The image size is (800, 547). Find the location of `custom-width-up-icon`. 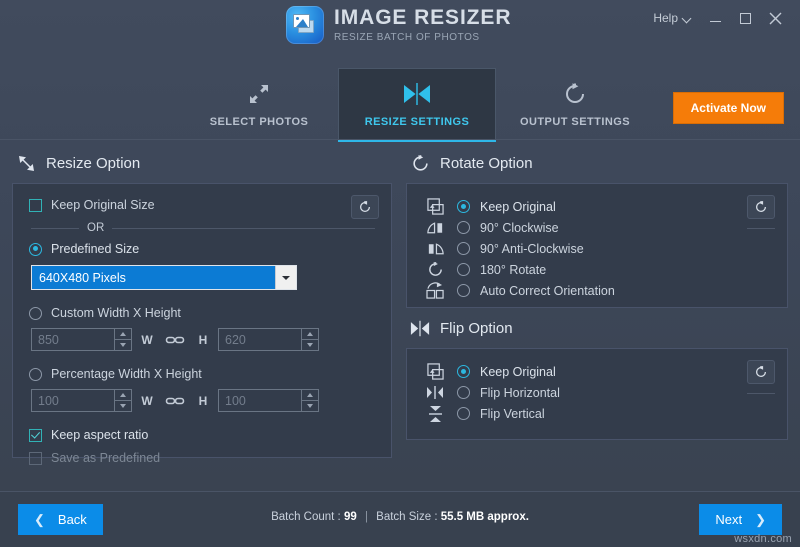

custom-width-up-icon is located at coordinates (123, 334).